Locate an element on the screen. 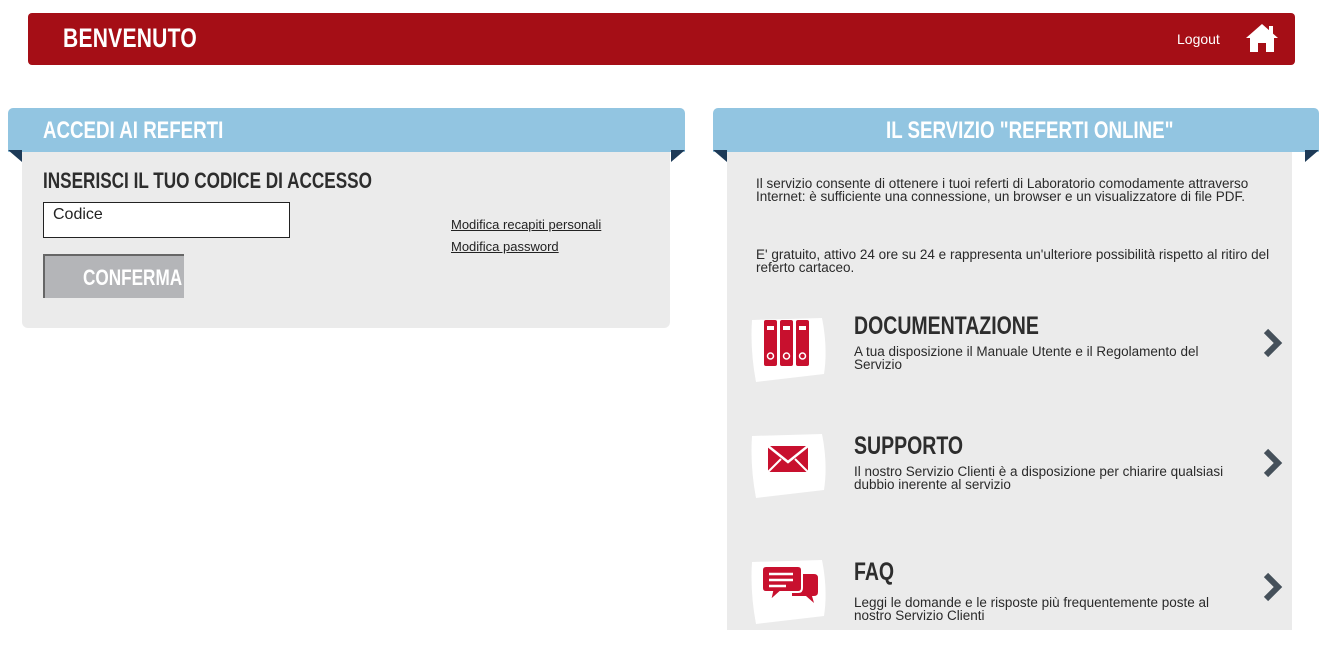 This screenshot has height=646, width=1319. home-icon is located at coordinates (1262, 38).